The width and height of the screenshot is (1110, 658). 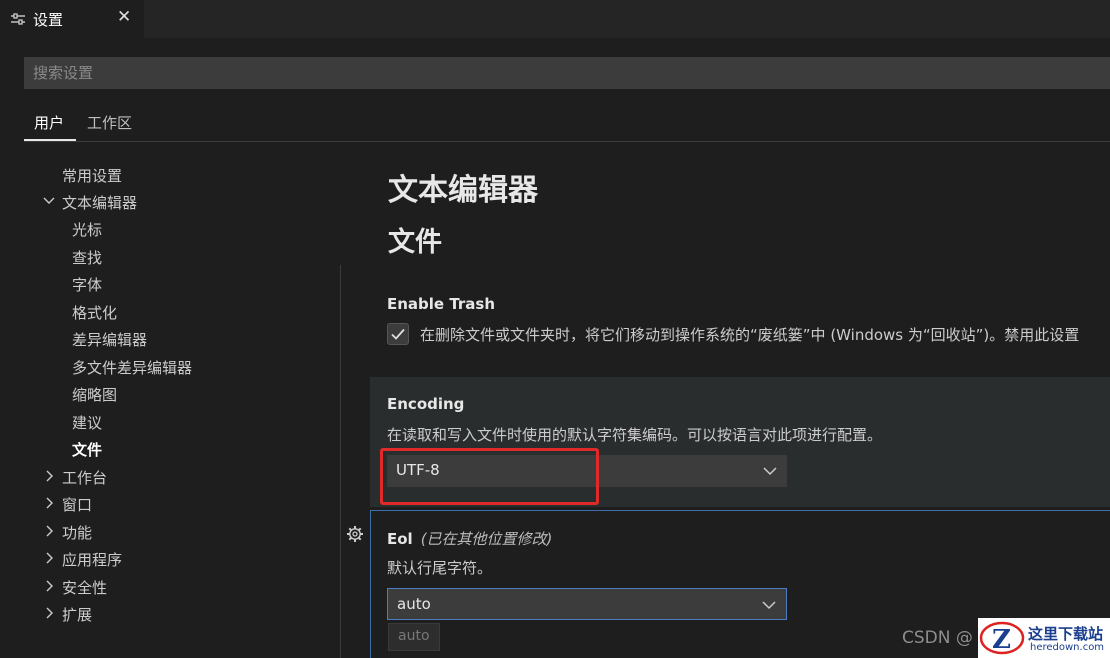 I want to click on toc-item-label: 工作台, so click(x=85, y=478).